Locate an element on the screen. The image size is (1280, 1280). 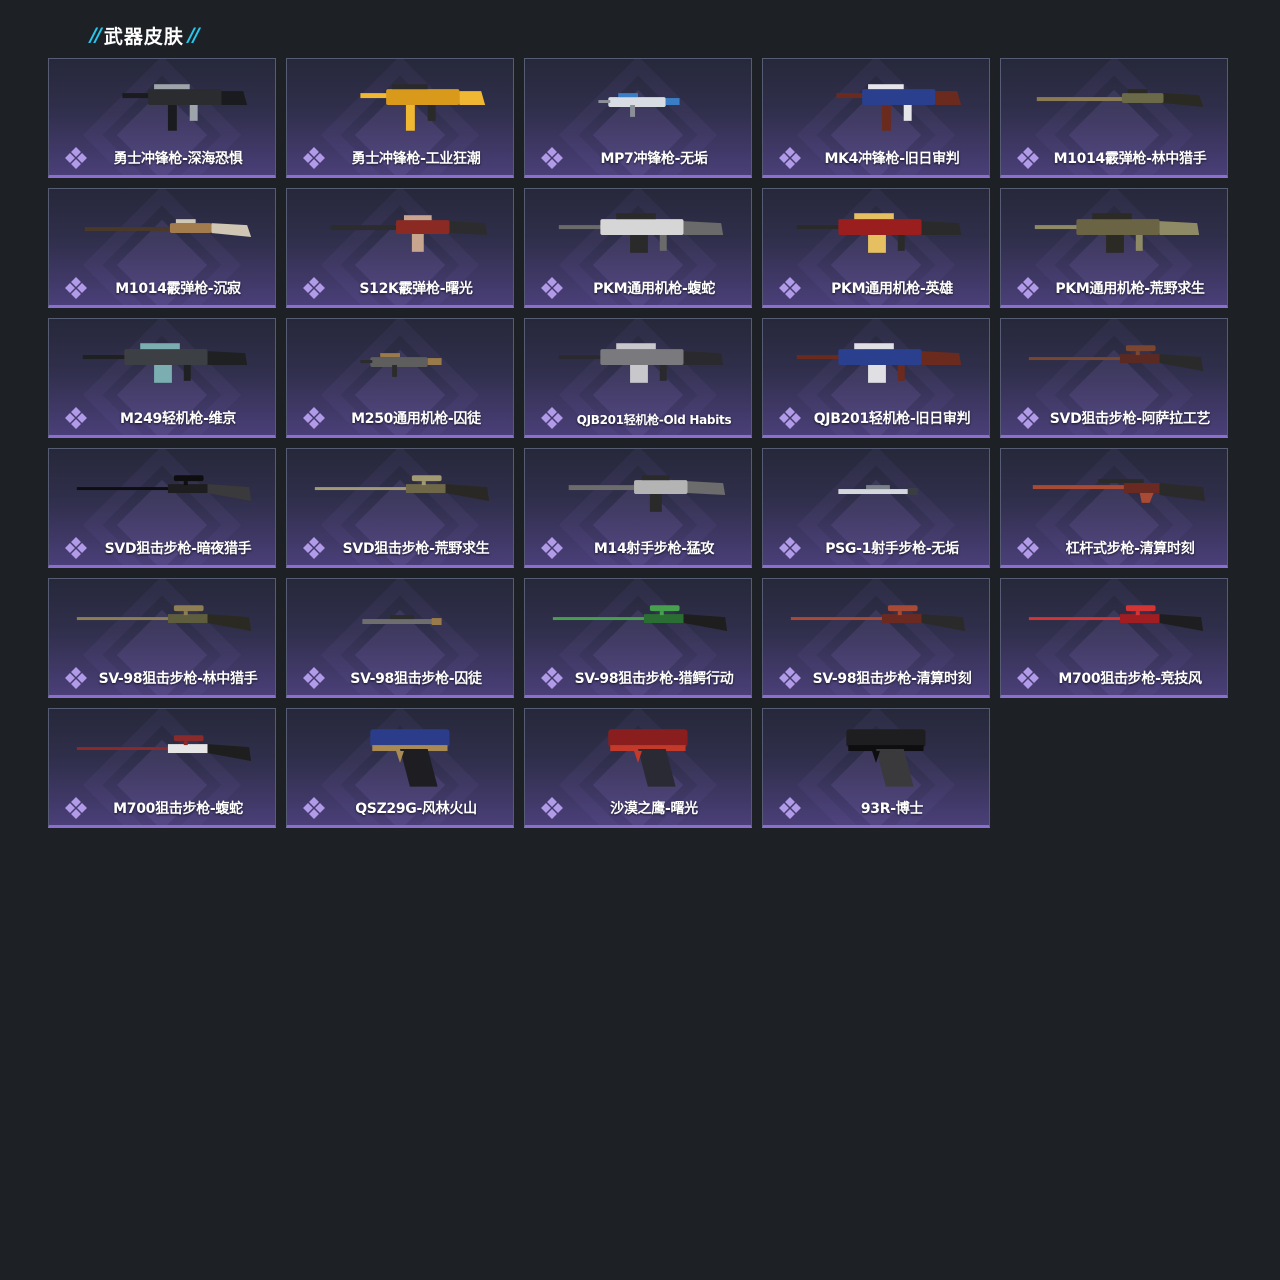
skin-card: SV-98狙击步枪-清算时刻 is located at coordinates (876, 638).